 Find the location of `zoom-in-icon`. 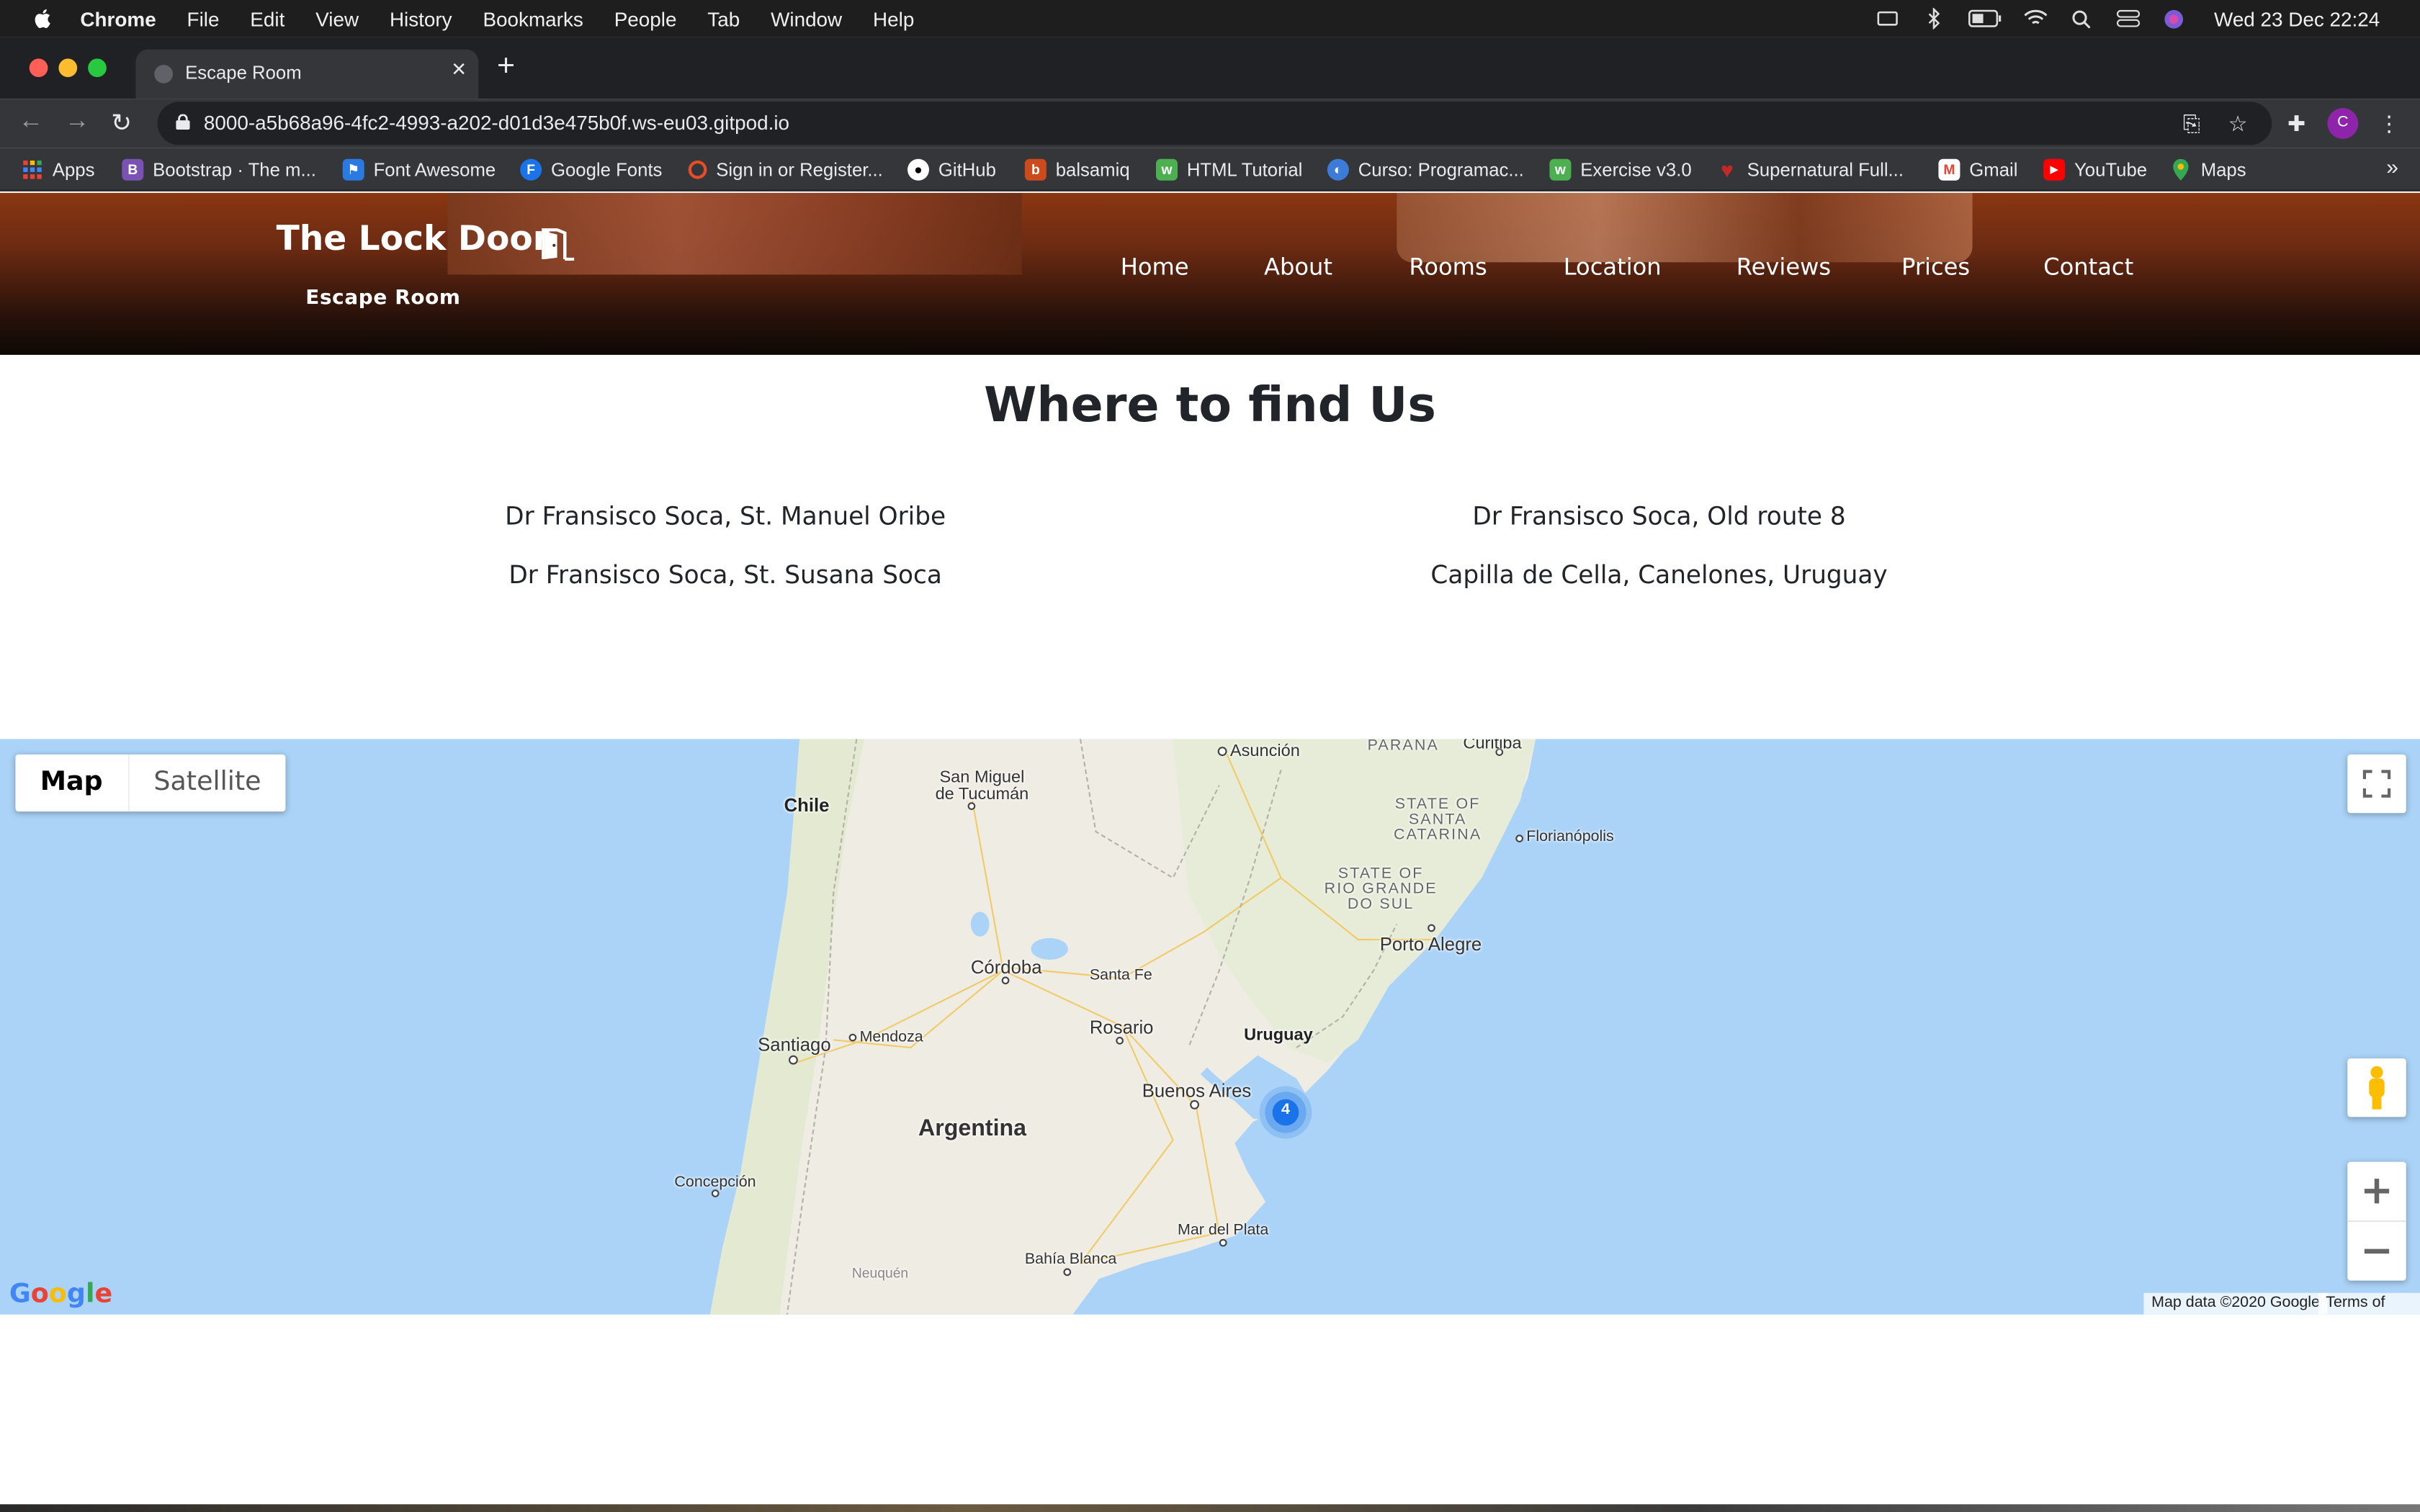

zoom-in-icon is located at coordinates (2376, 1192).